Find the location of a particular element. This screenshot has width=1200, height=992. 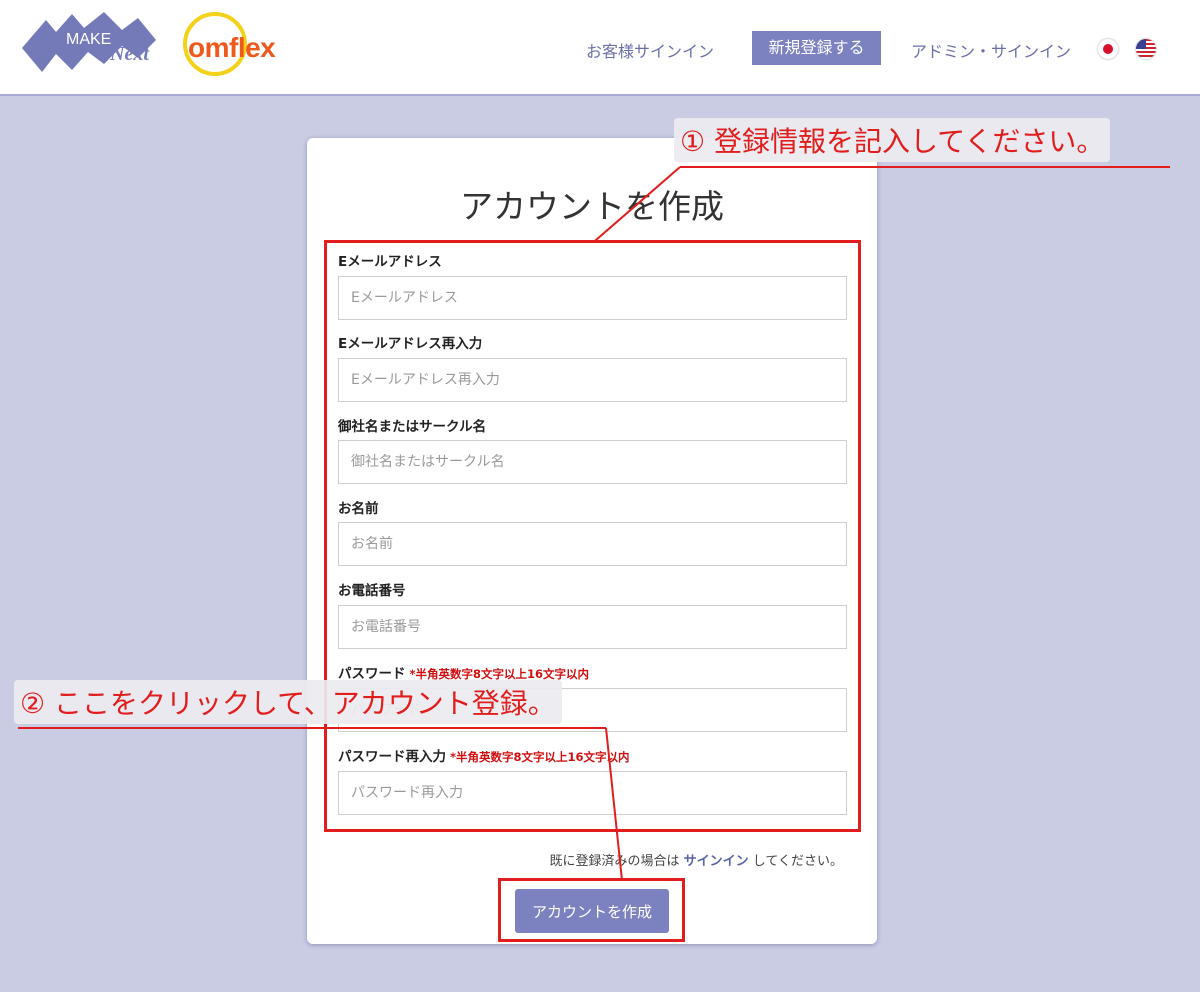

omflex-logo: omflex is located at coordinates (232, 44).